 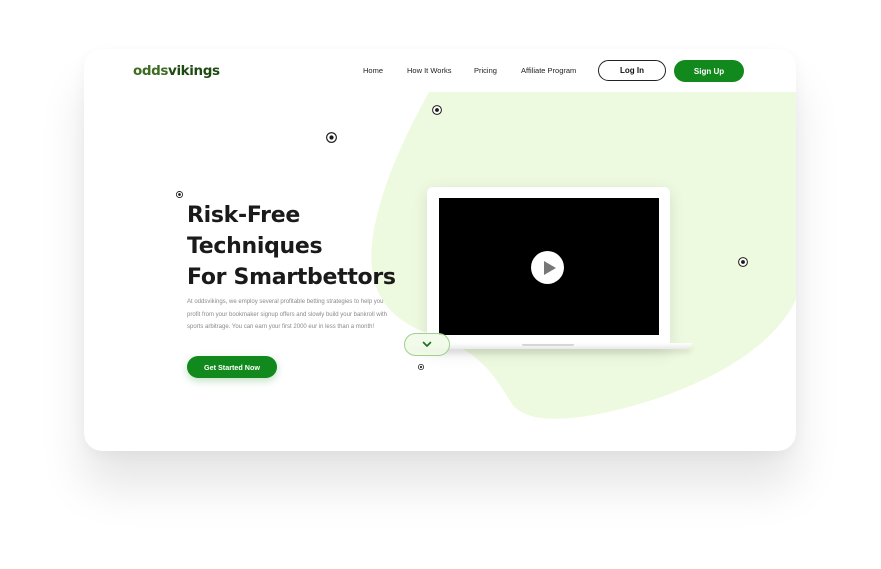 What do you see at coordinates (291, 277) in the screenshot?
I see `headline-line-3: For Smartbettors` at bounding box center [291, 277].